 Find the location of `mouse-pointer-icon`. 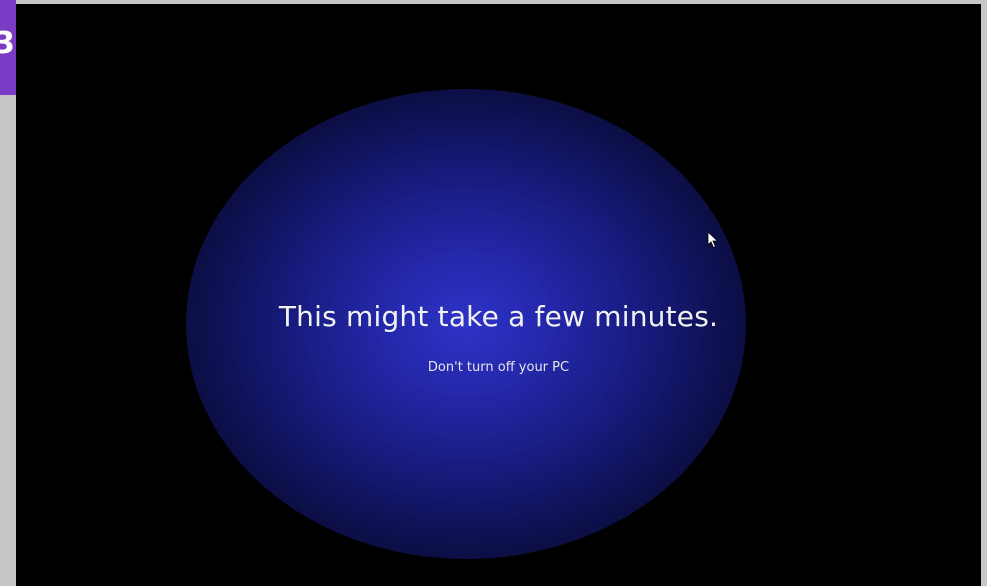

mouse-pointer-icon is located at coordinates (713, 240).